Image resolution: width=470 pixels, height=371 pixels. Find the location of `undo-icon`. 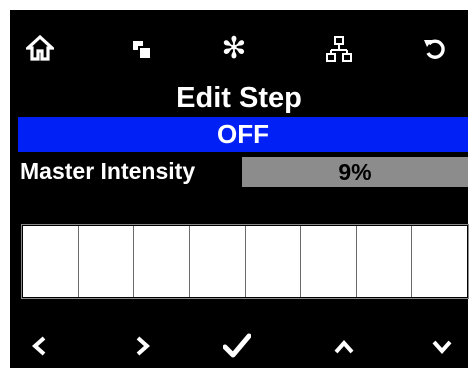

undo-icon is located at coordinates (435, 49).